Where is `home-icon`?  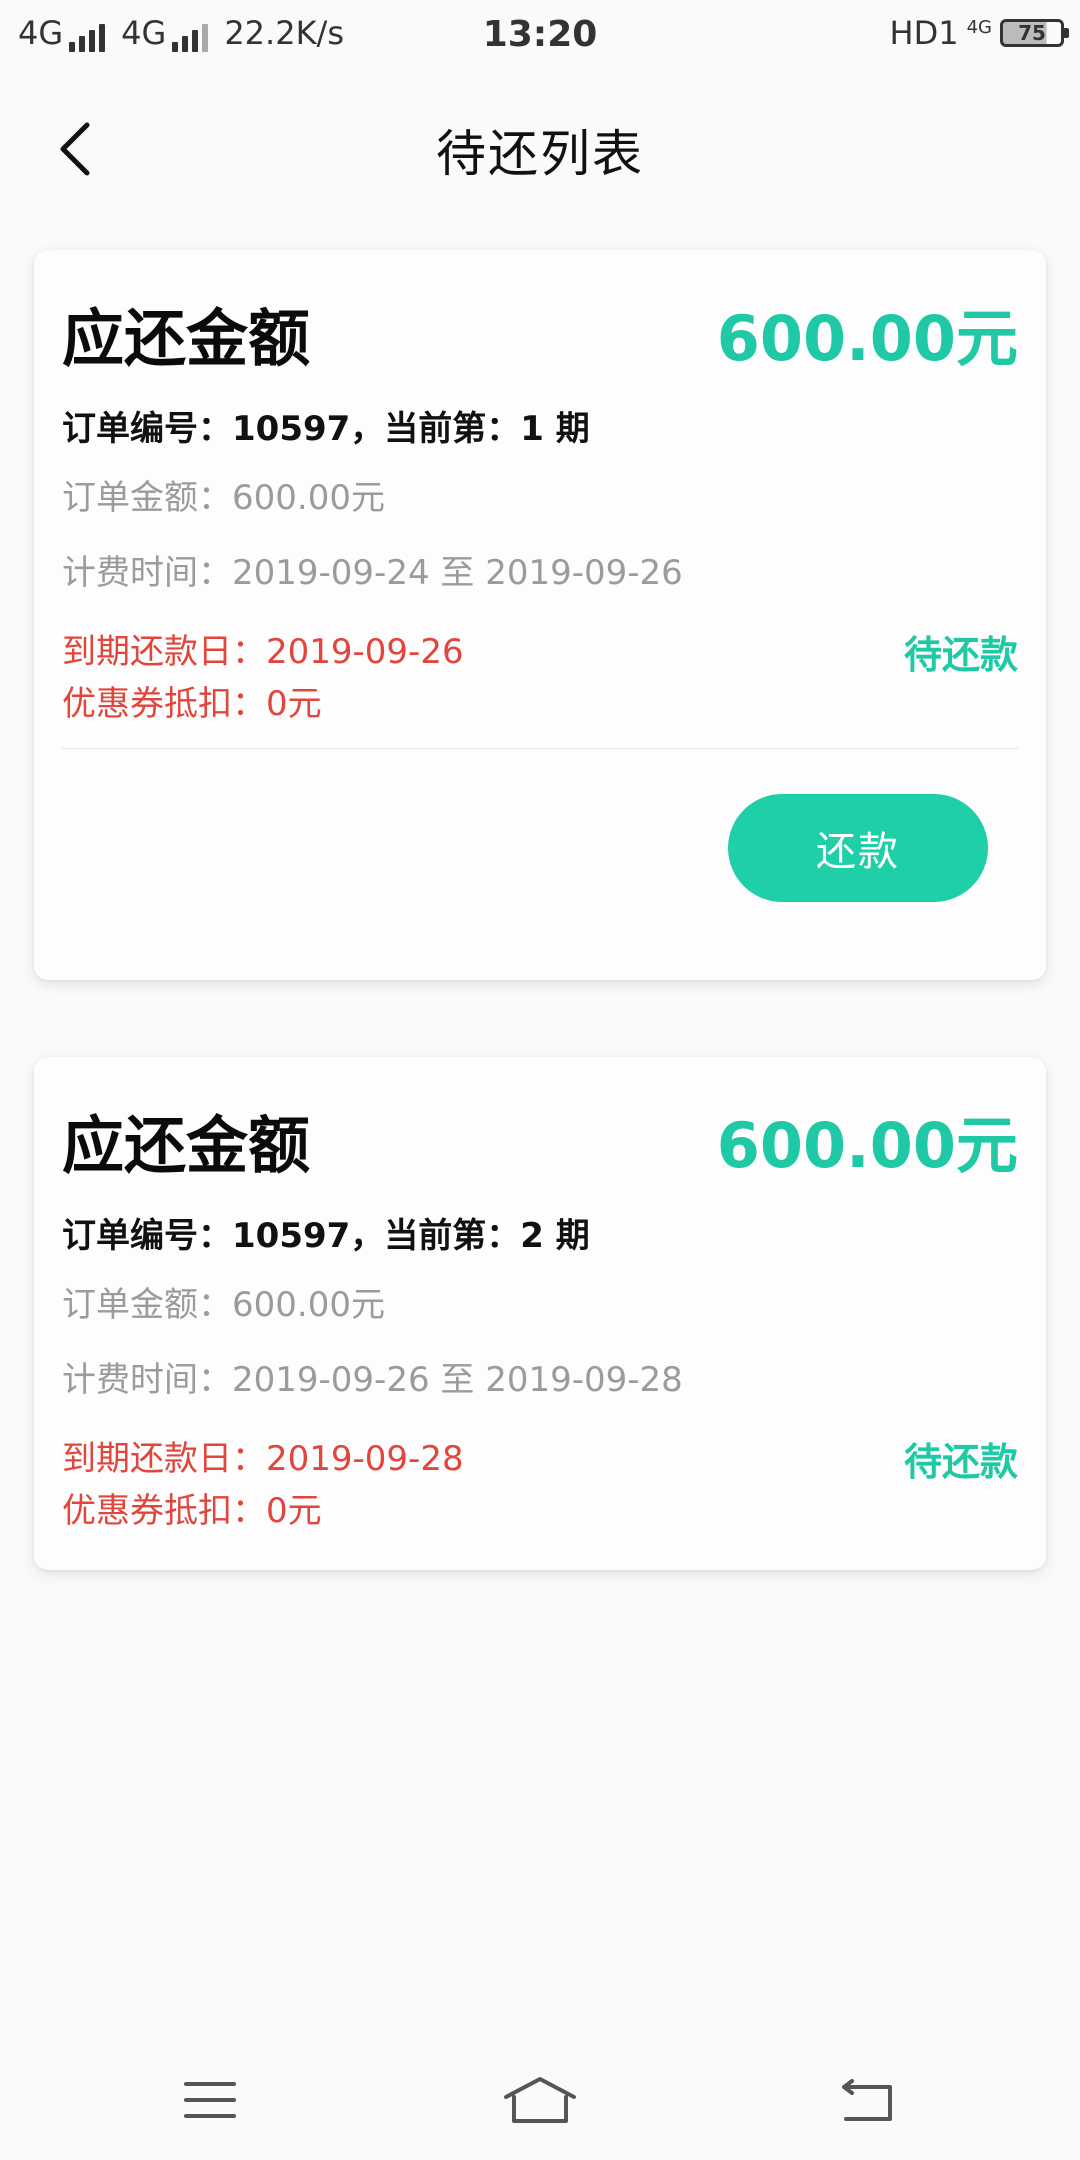 home-icon is located at coordinates (540, 2100).